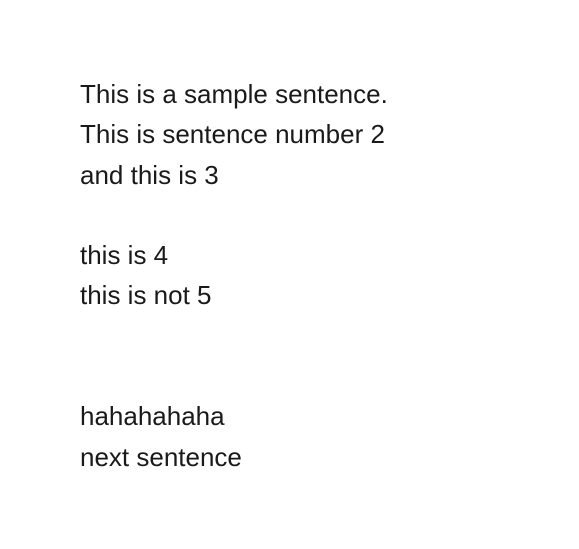 Image resolution: width=579 pixels, height=549 pixels. Describe the element at coordinates (232, 134) in the screenshot. I see `text-line-2: This is sentence number 2` at that location.